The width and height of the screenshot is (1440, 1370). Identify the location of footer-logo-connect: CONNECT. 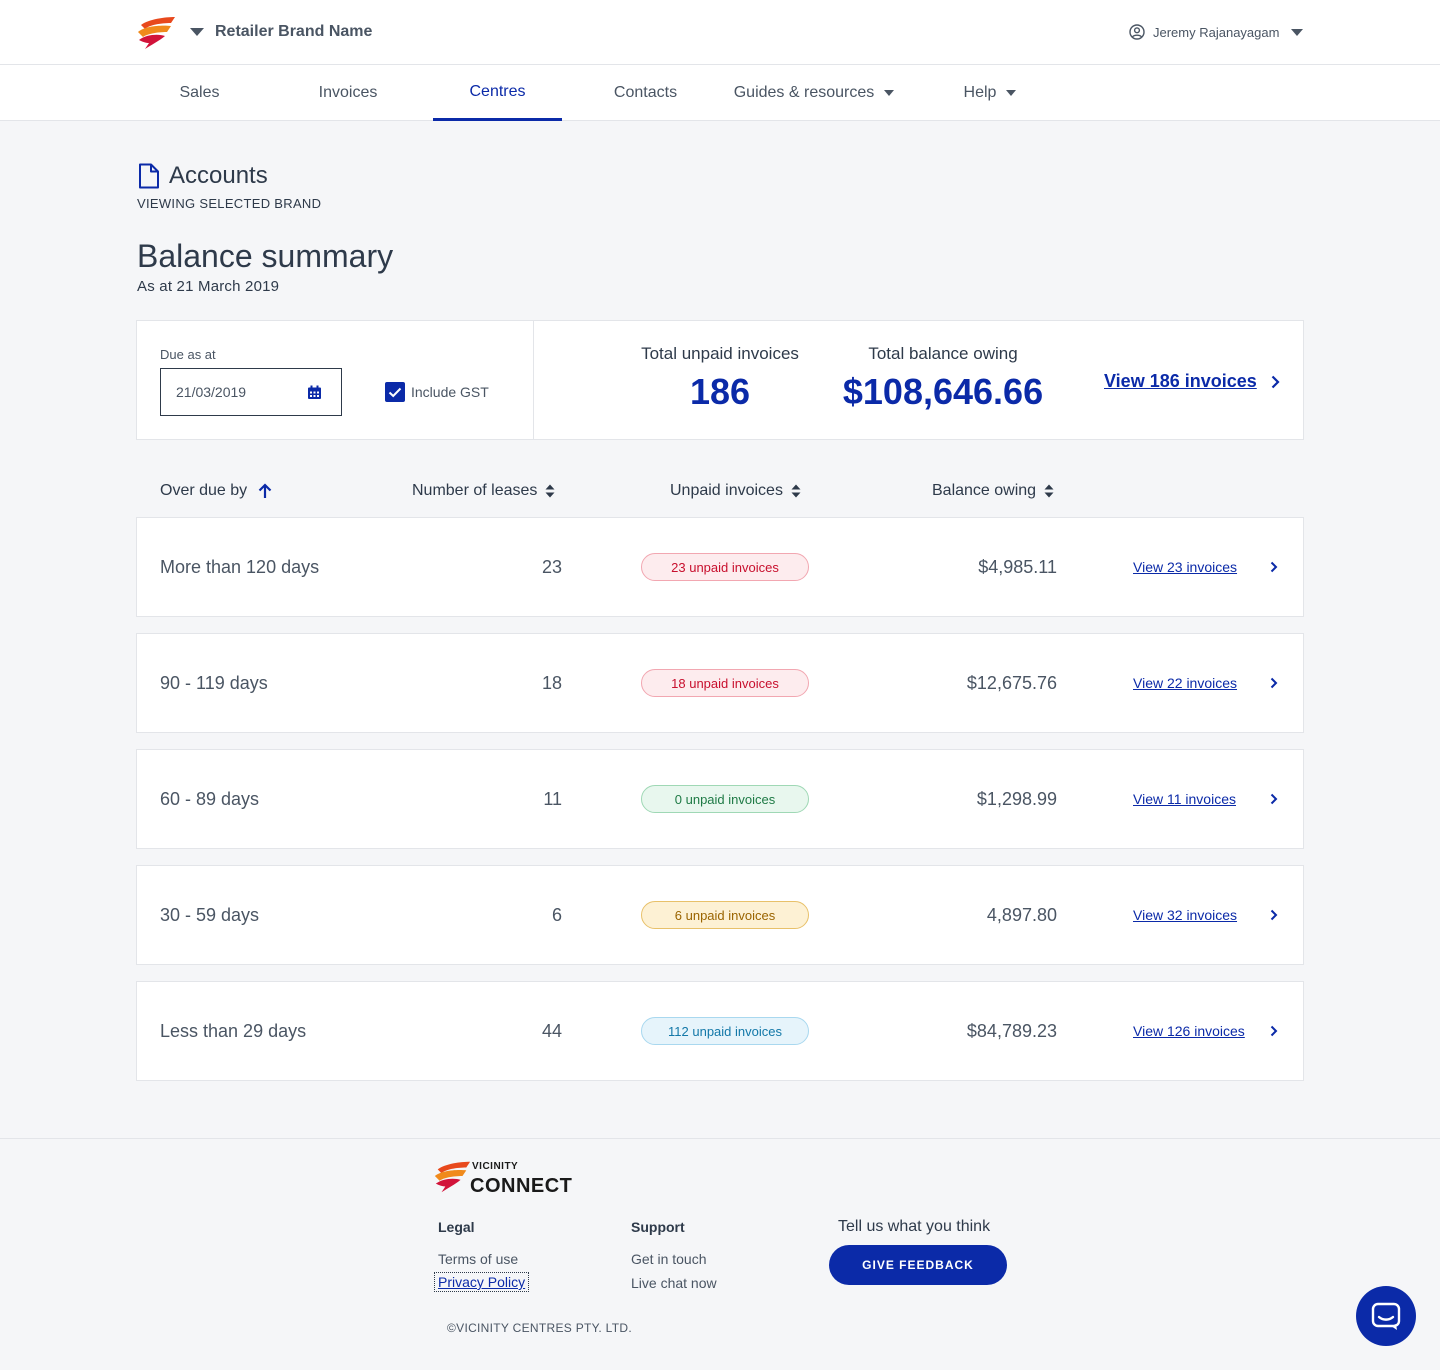
(521, 1186).